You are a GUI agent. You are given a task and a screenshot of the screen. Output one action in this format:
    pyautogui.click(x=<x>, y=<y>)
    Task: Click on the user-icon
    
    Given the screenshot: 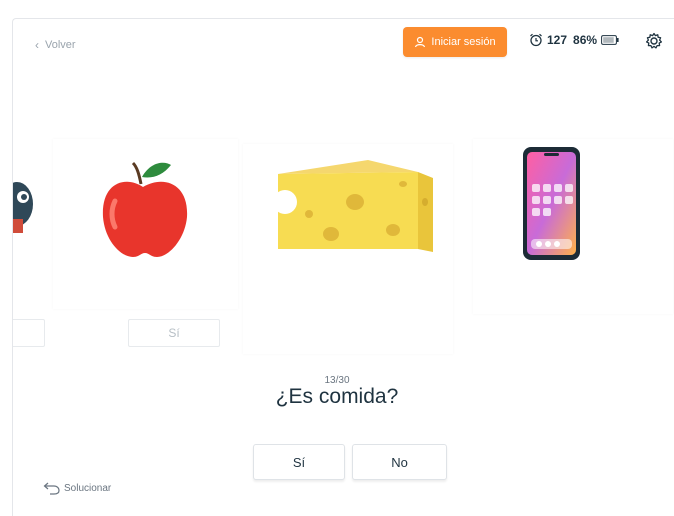 What is the action you would take?
    pyautogui.click(x=420, y=42)
    